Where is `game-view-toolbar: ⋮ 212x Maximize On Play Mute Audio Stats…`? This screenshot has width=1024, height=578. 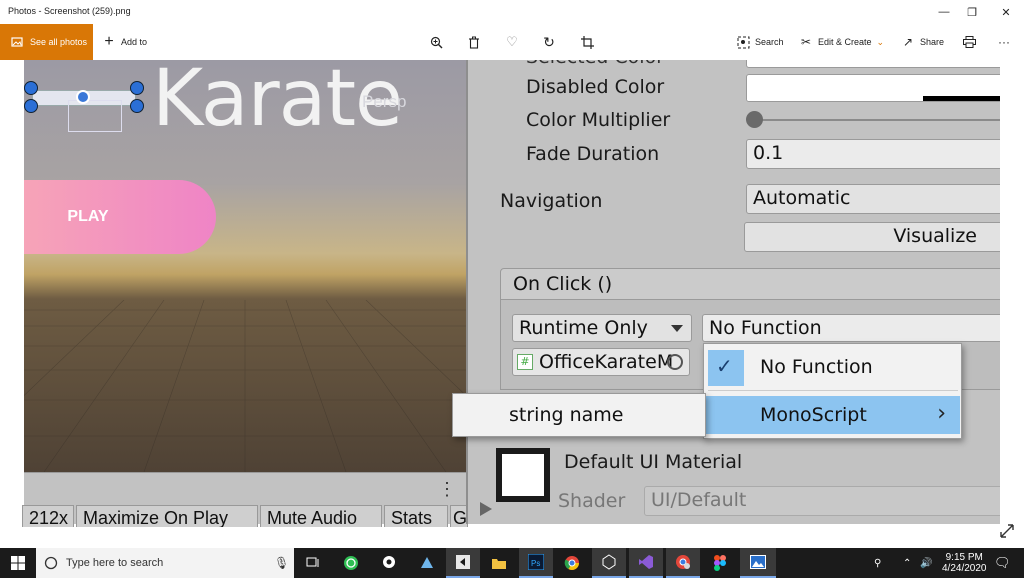
game-view-toolbar: ⋮ 212x Maximize On Play Mute Audio Stats… is located at coordinates (245, 499).